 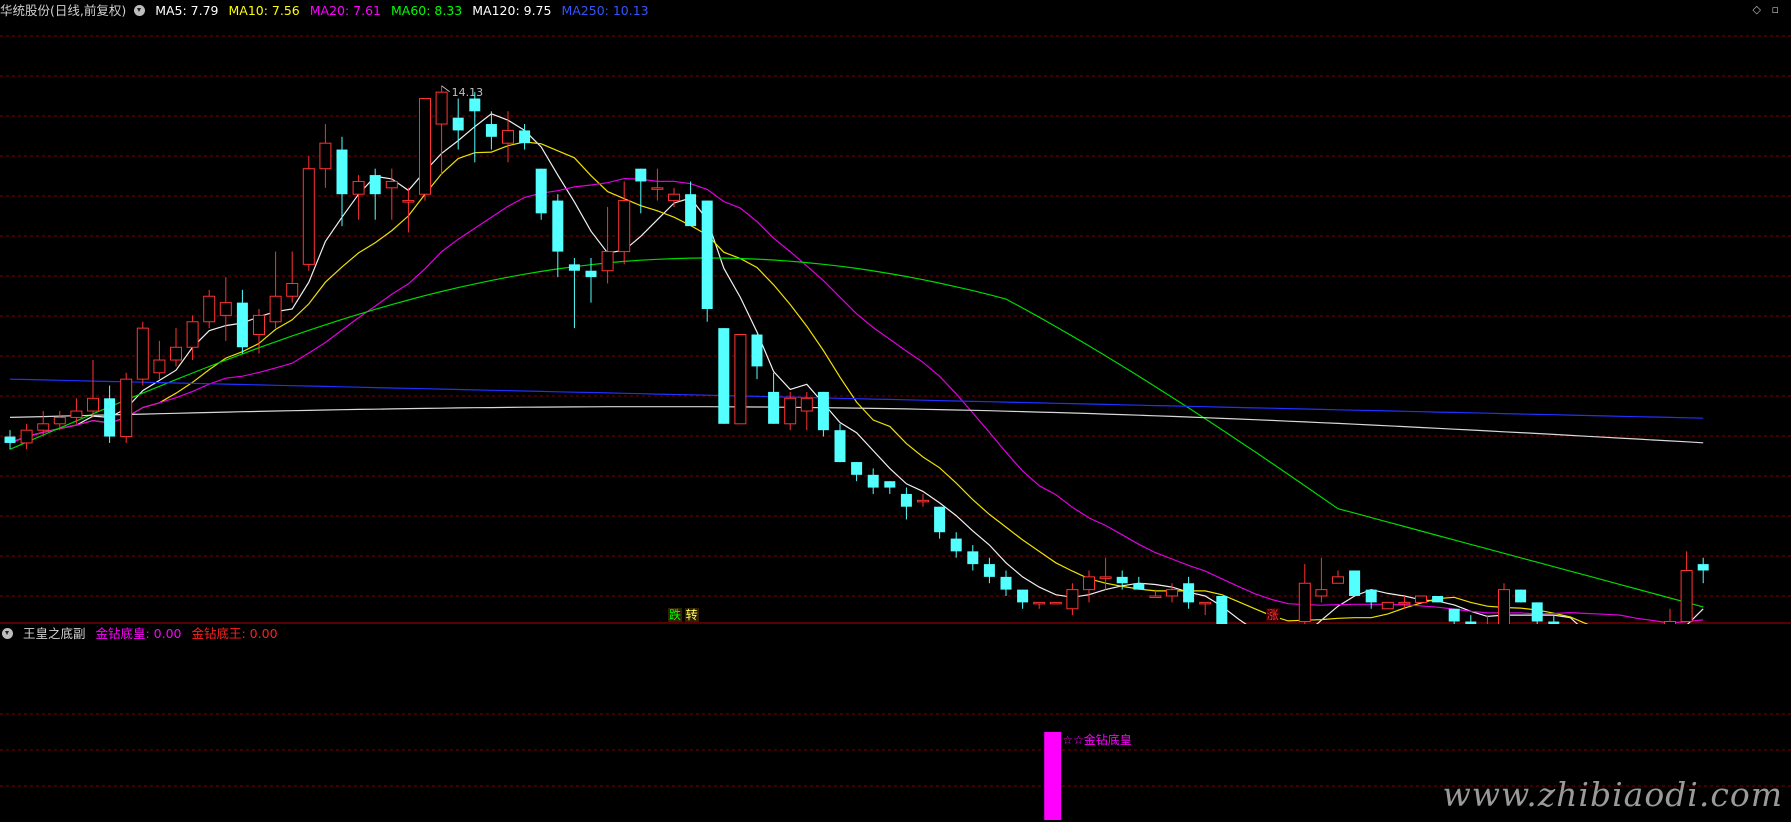 I want to click on max-price-label: 14.13, so click(x=468, y=92).